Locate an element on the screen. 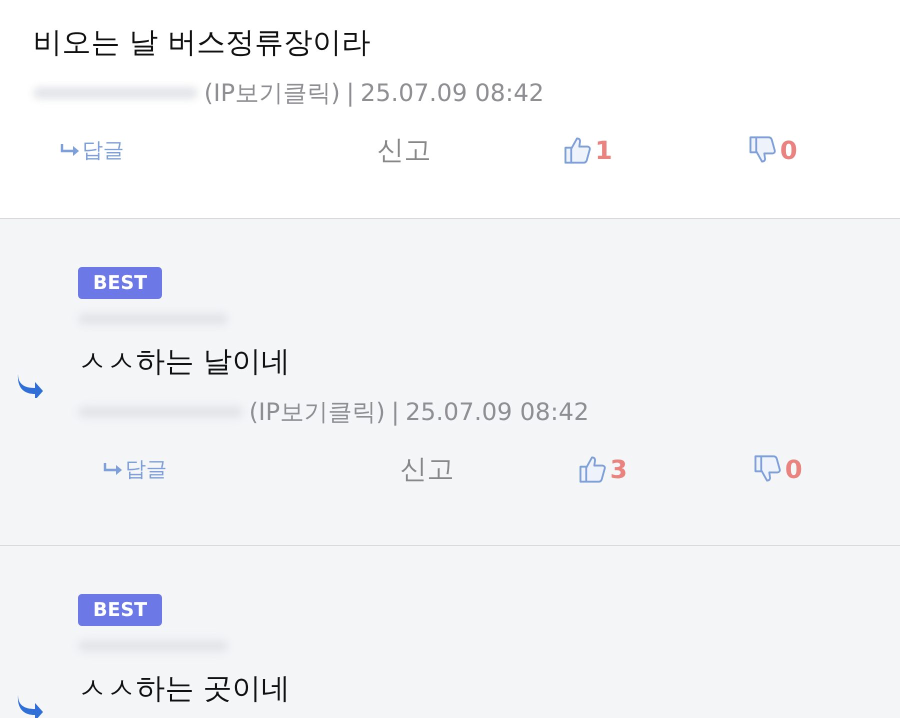 This screenshot has height=718, width=900. comment-text: ㅅㅅ하는 날이네 is located at coordinates (185, 361).